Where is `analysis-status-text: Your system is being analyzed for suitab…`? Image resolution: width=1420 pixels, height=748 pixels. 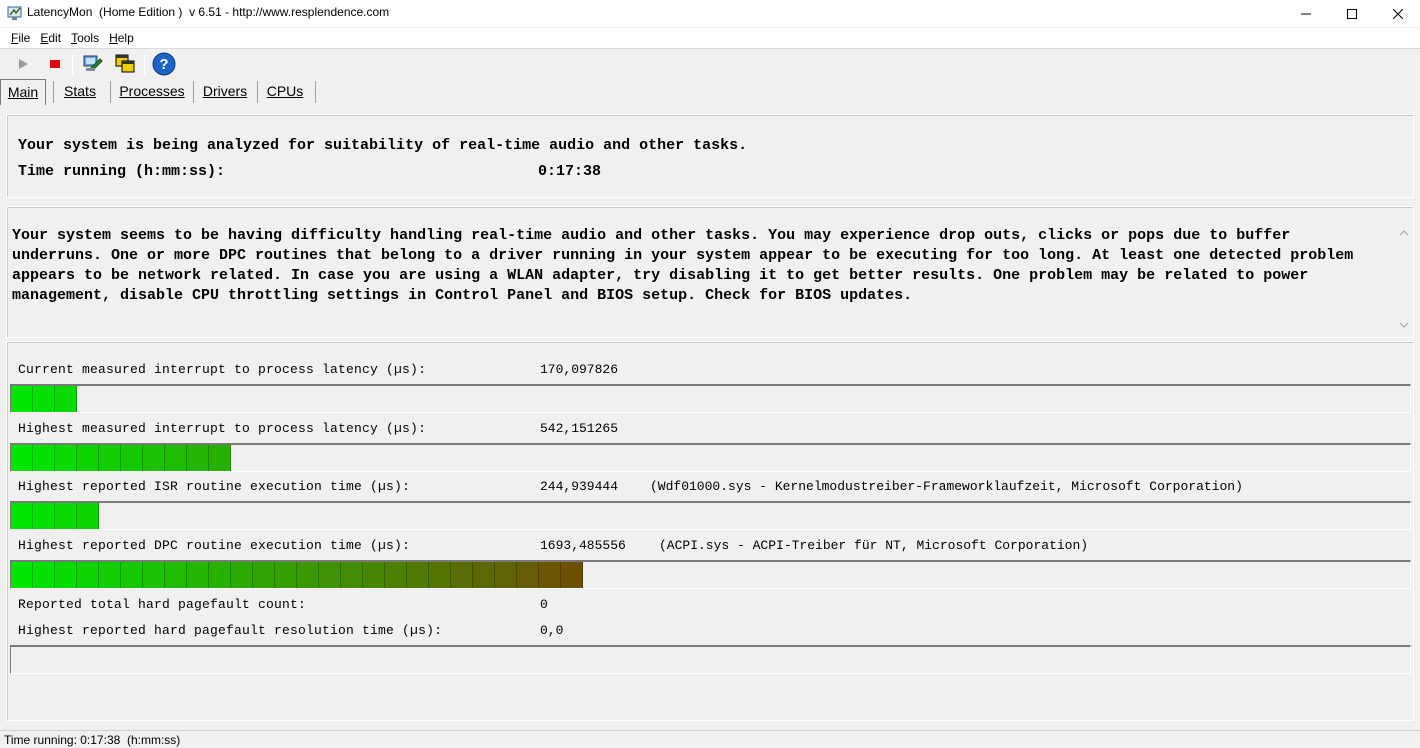 analysis-status-text: Your system is being analyzed for suitab… is located at coordinates (383, 145).